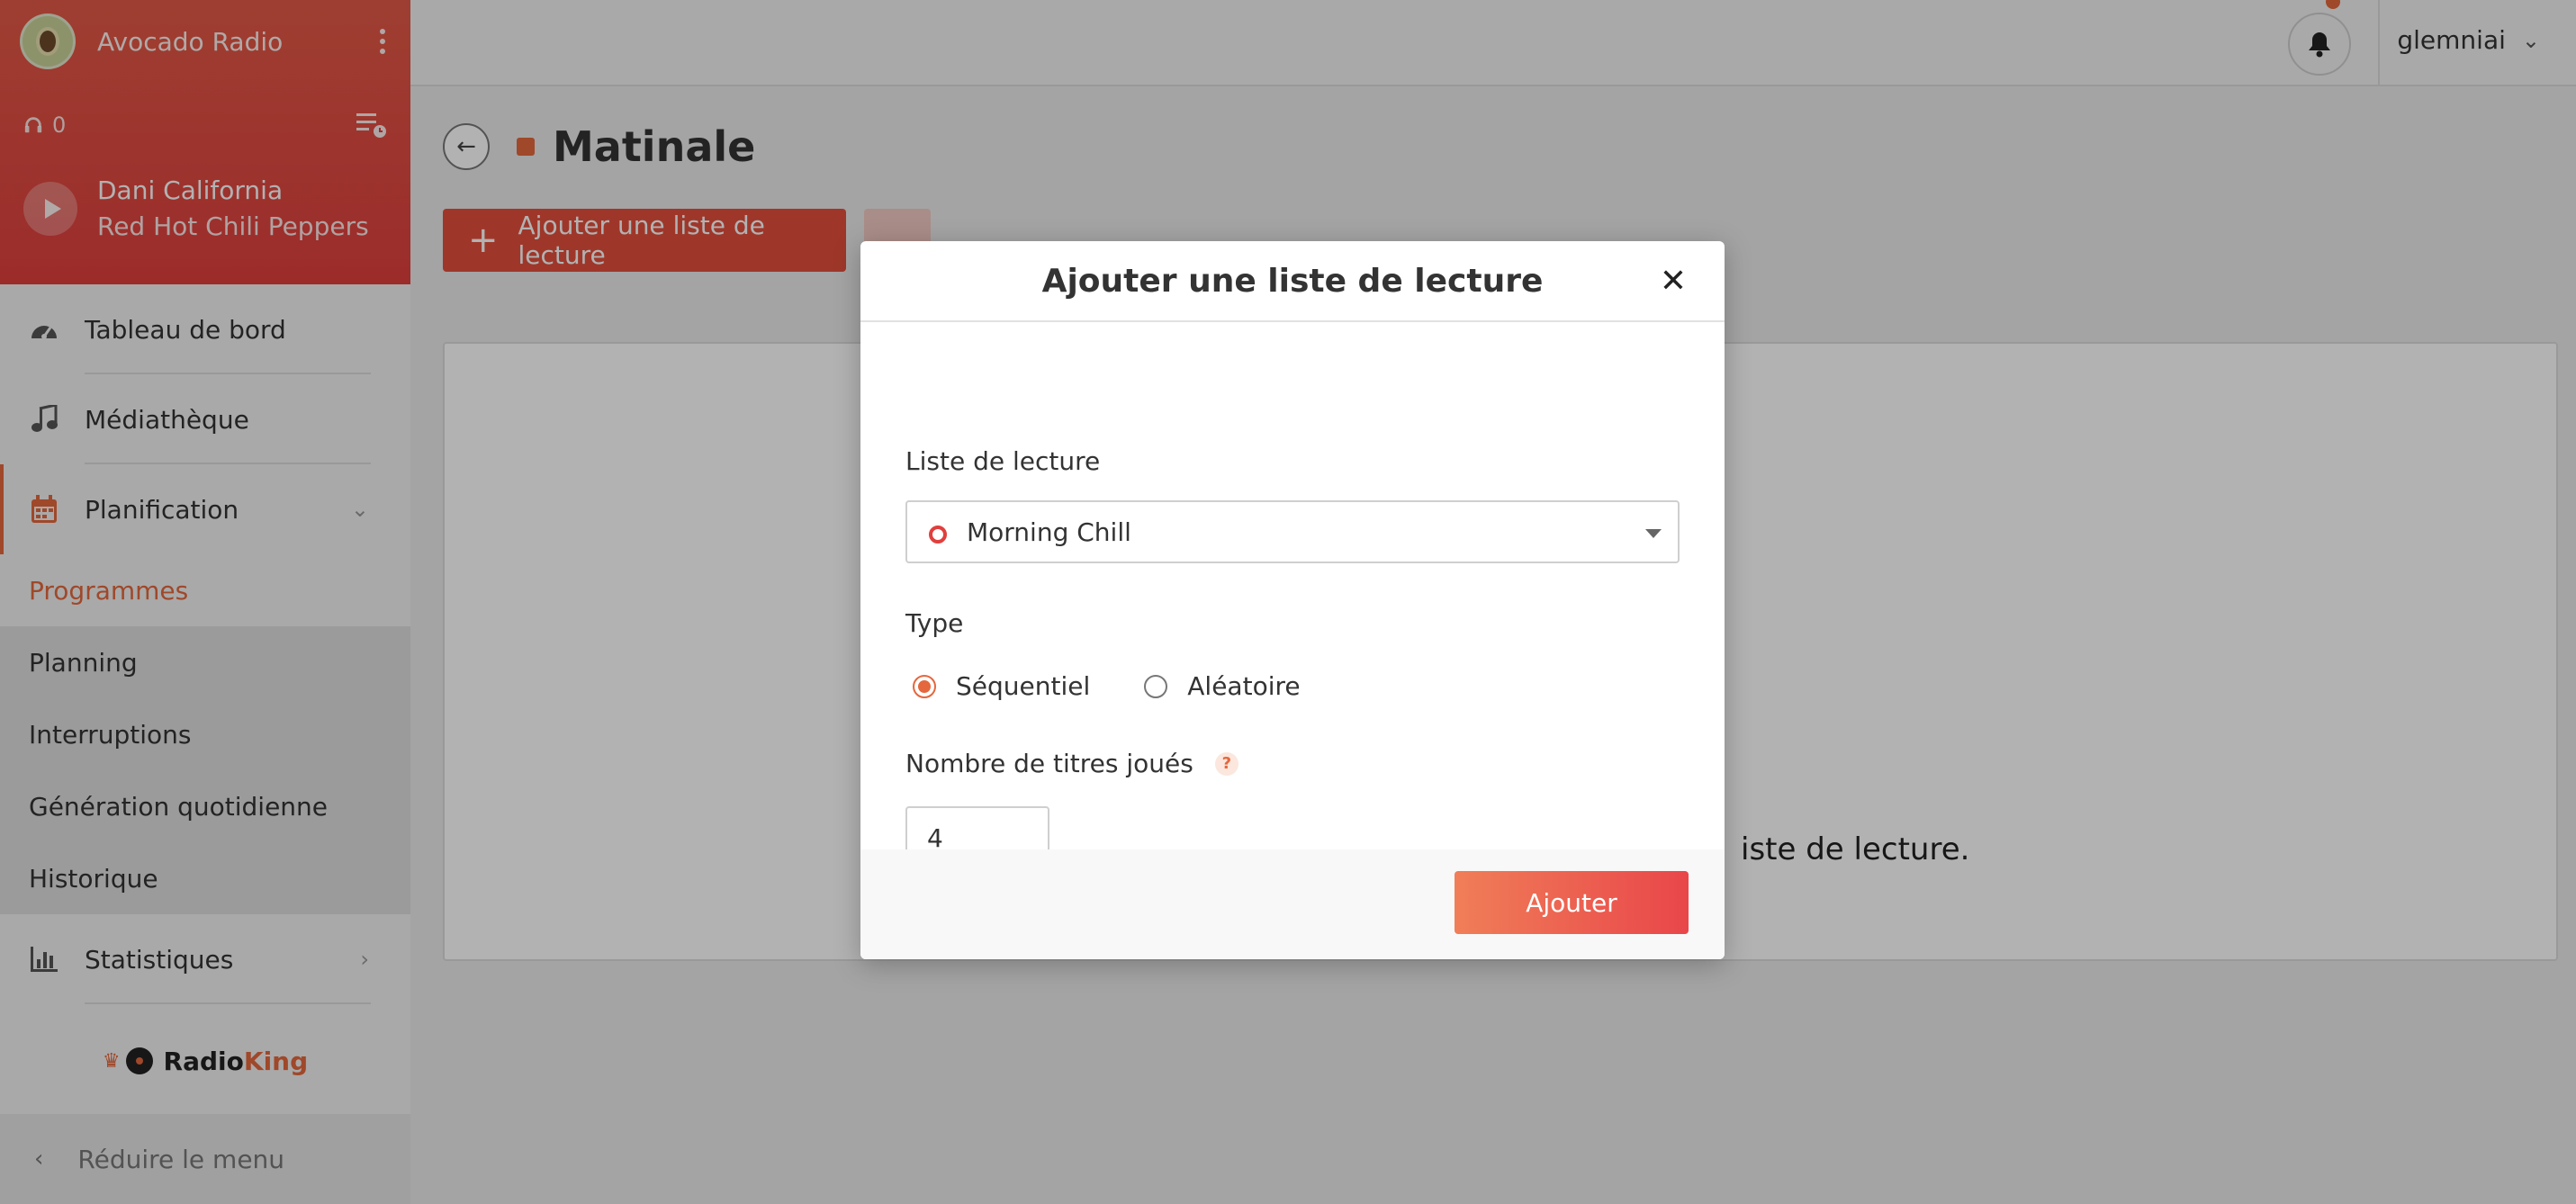  Describe the element at coordinates (1156, 686) in the screenshot. I see `radio-random` at that location.